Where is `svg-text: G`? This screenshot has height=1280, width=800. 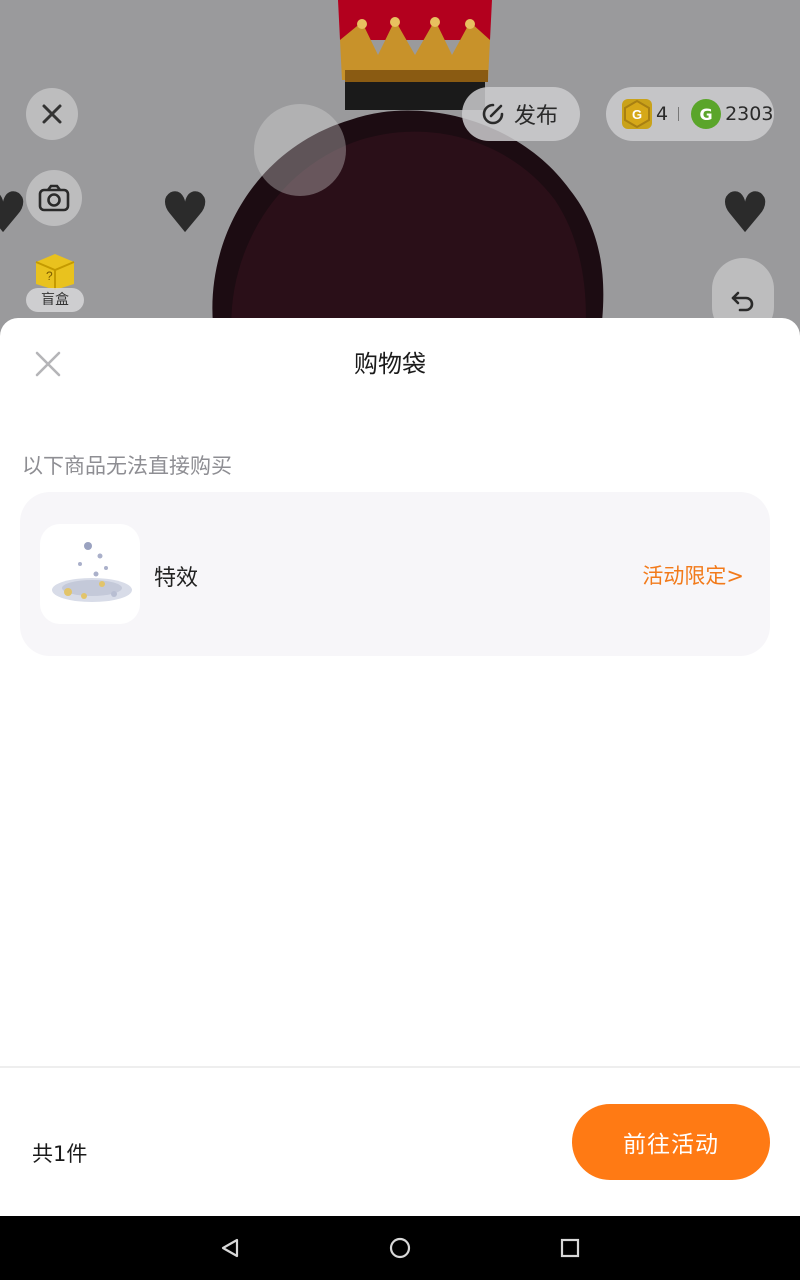 svg-text: G is located at coordinates (637, 114).